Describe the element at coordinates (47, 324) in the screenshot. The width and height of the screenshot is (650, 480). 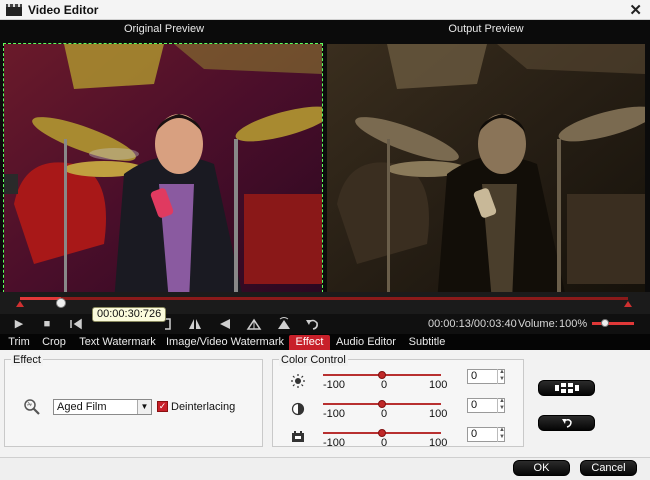
I see `stop-icon: ■` at that location.